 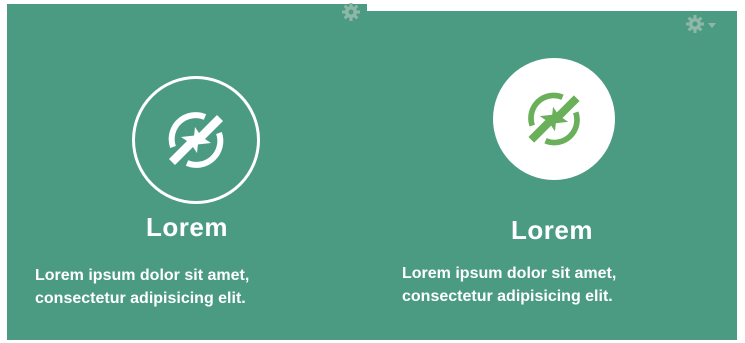 I want to click on settings-gear-button, so click(x=351, y=12).